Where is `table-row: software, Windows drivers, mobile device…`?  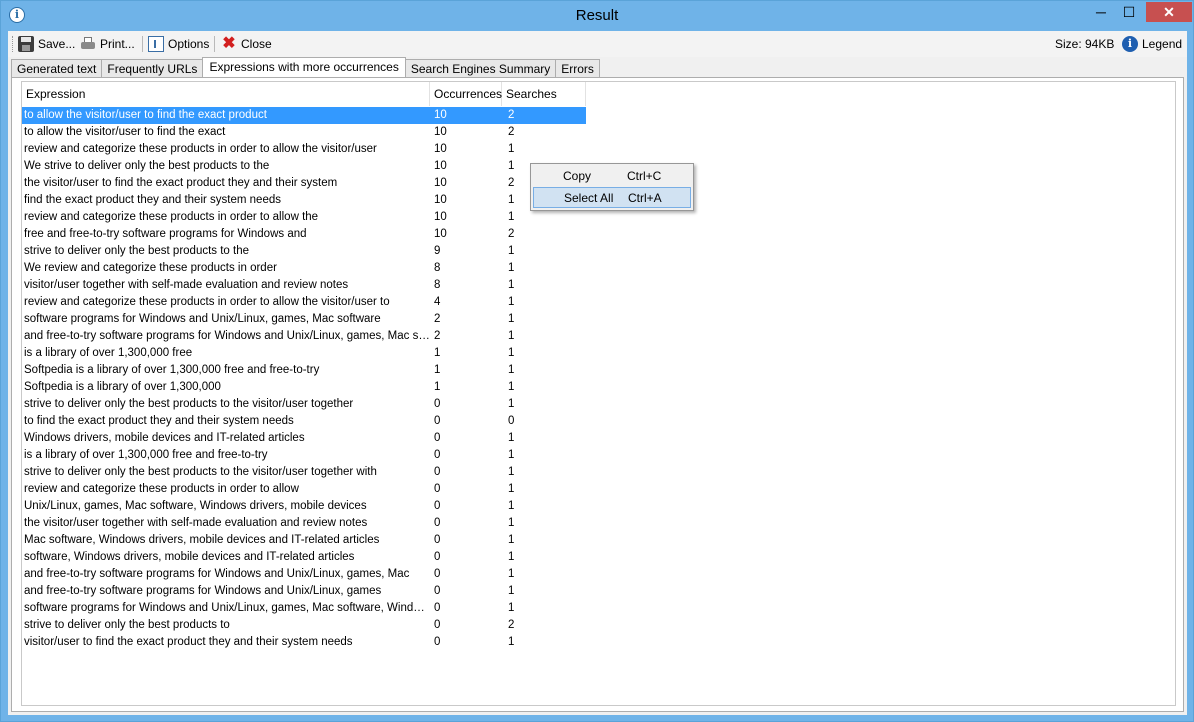
table-row: software, Windows drivers, mobile device… is located at coordinates (322, 557).